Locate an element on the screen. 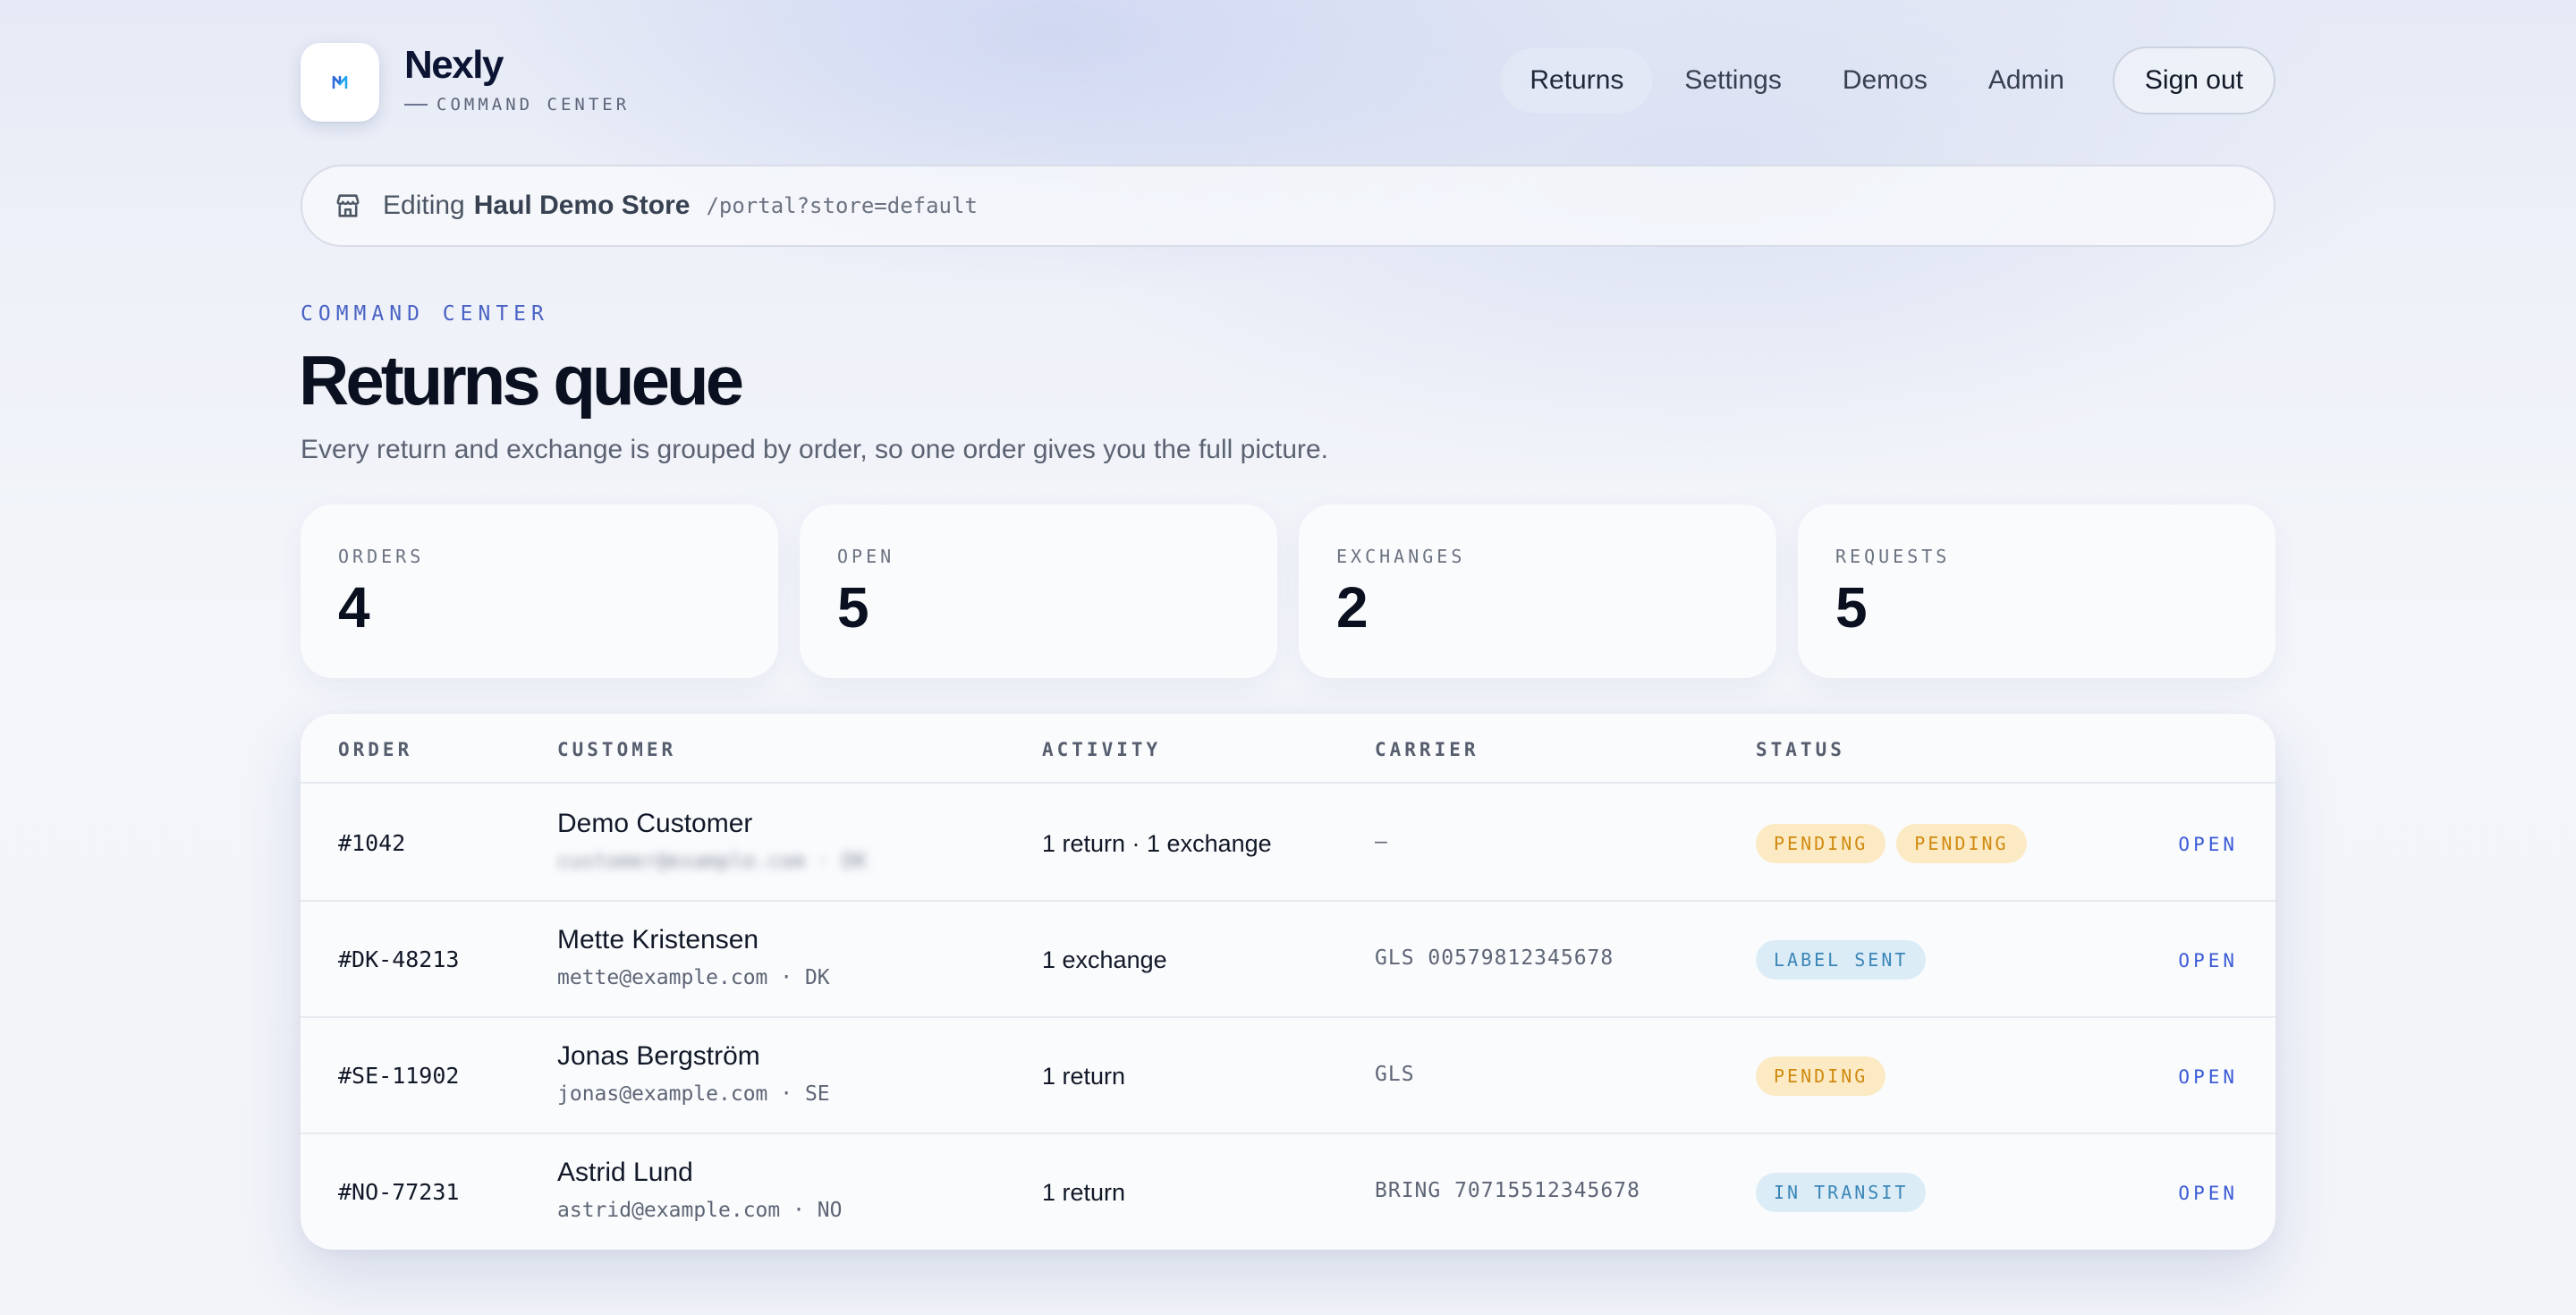  stat-value: 4 is located at coordinates (354, 607).